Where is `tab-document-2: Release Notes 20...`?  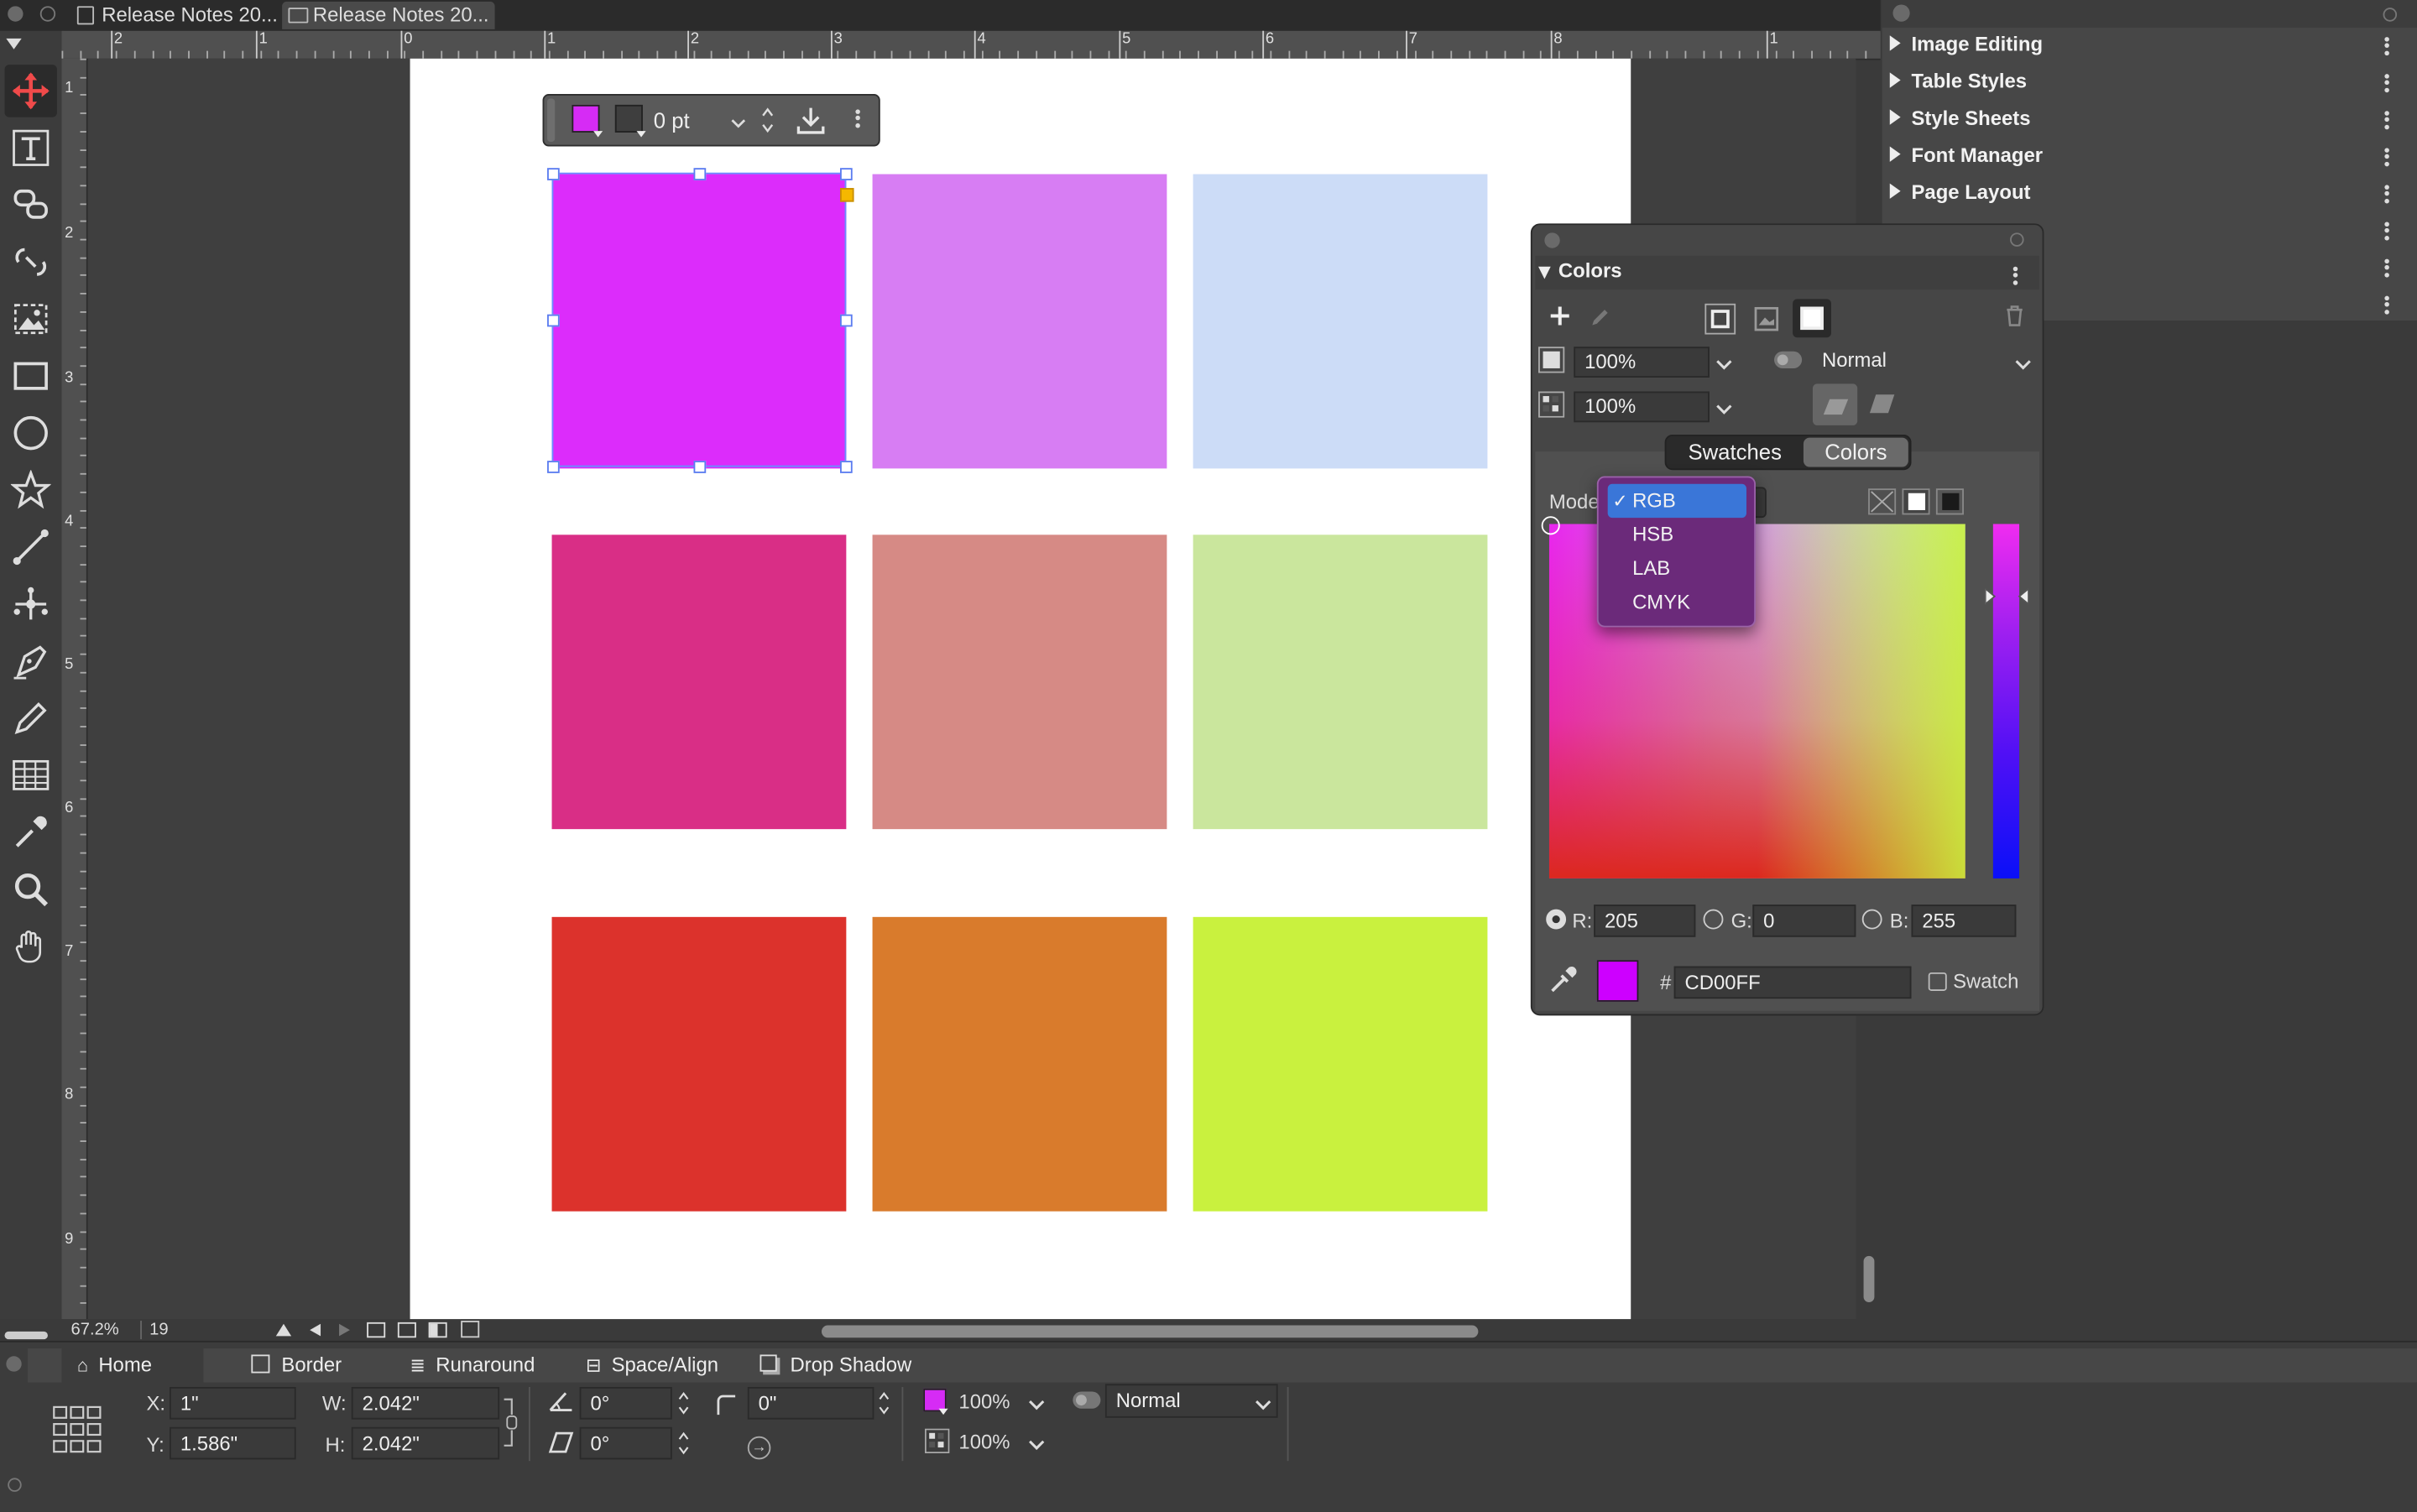 tab-document-2: Release Notes 20... is located at coordinates (388, 15).